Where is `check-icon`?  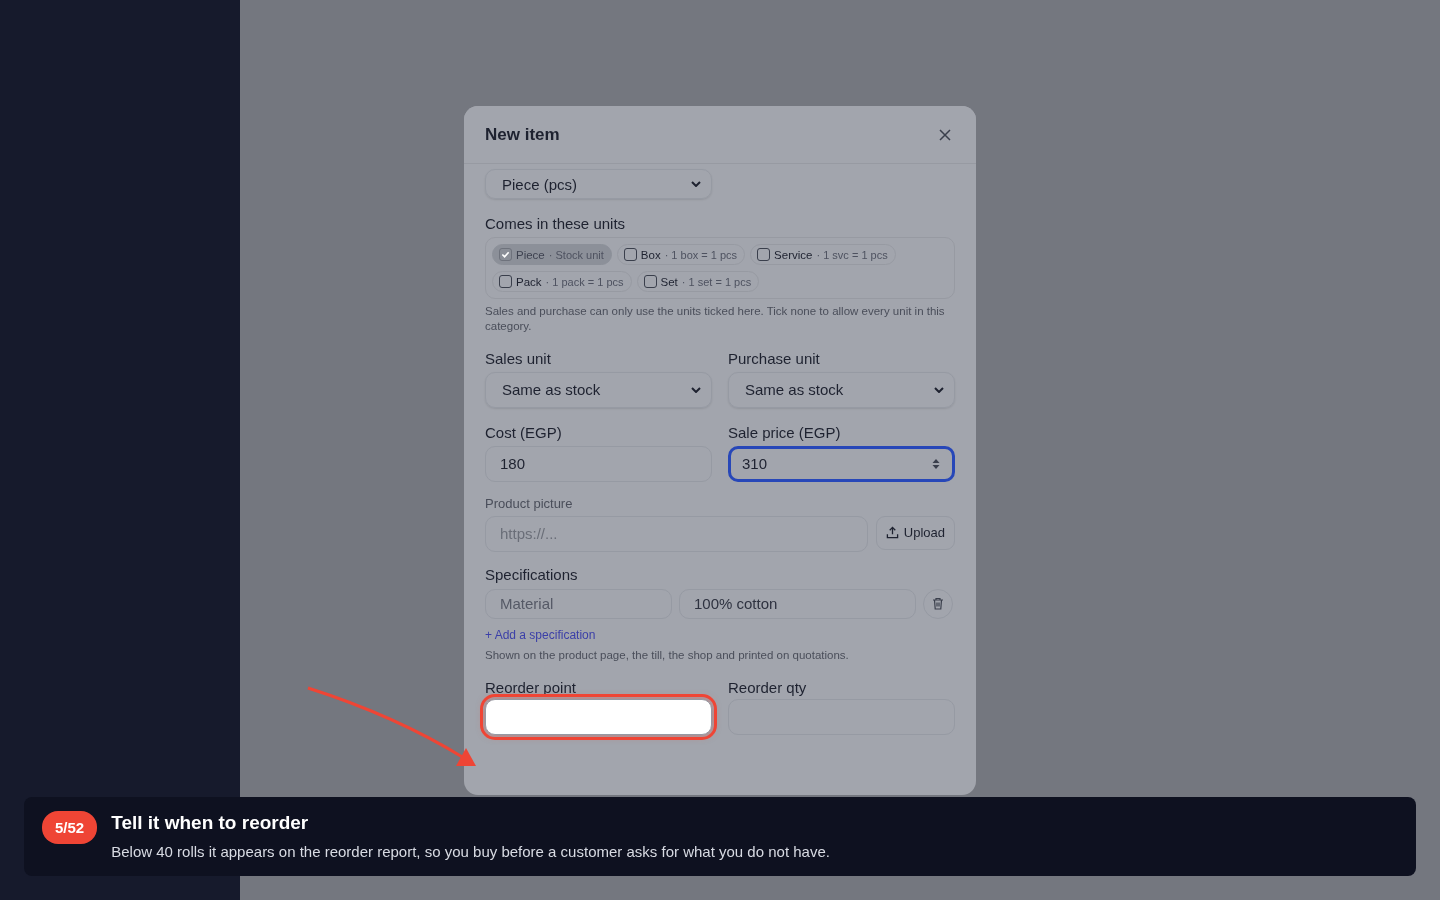
check-icon is located at coordinates (505, 254).